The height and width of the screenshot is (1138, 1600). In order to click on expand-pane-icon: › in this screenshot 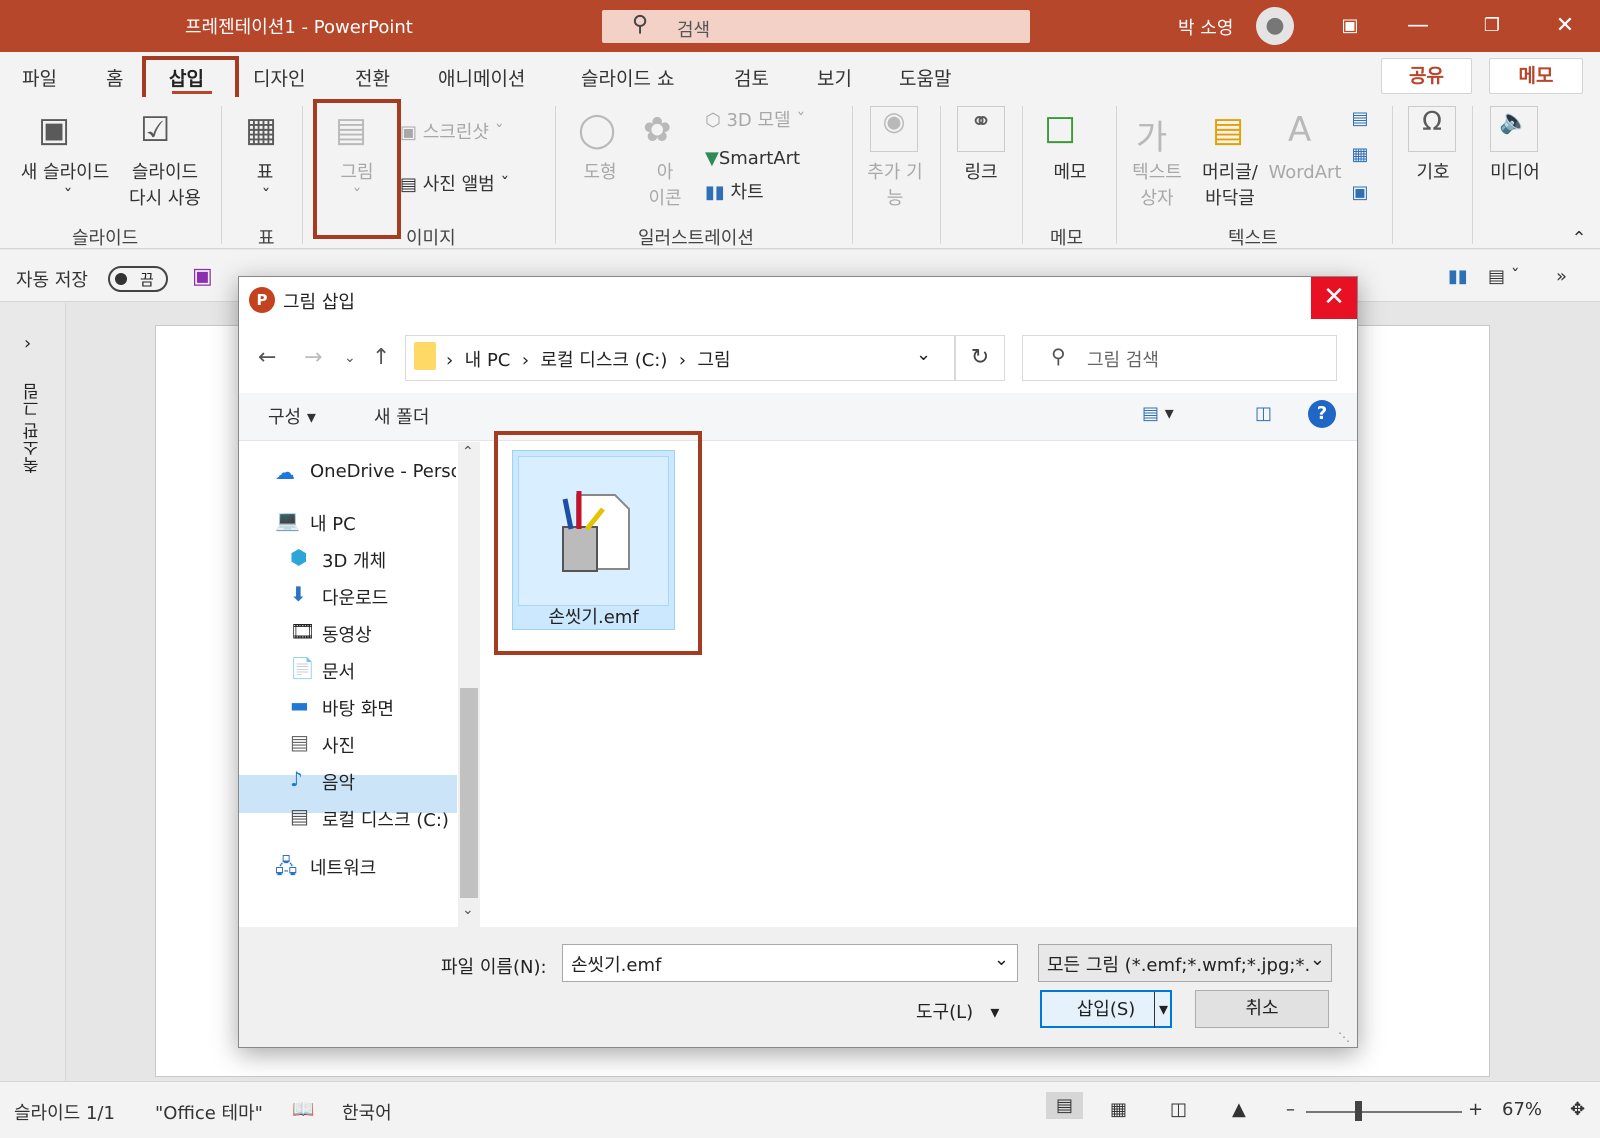, I will do `click(27, 343)`.